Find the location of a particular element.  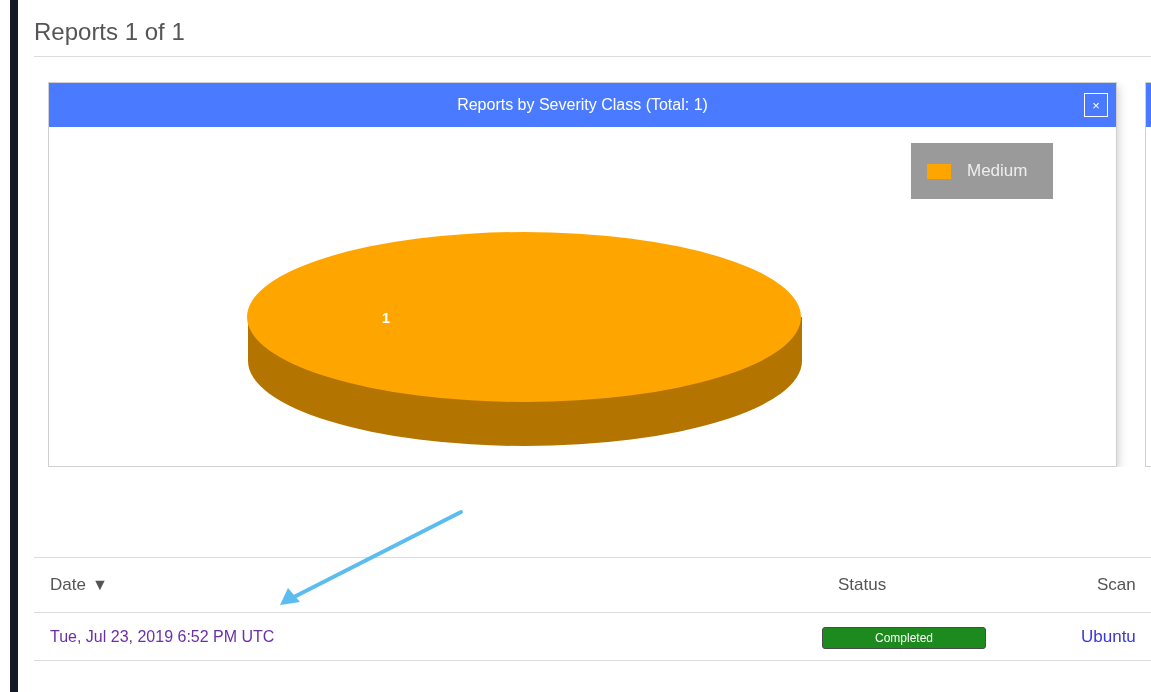

sort-icon: ▼ is located at coordinates (99, 585).